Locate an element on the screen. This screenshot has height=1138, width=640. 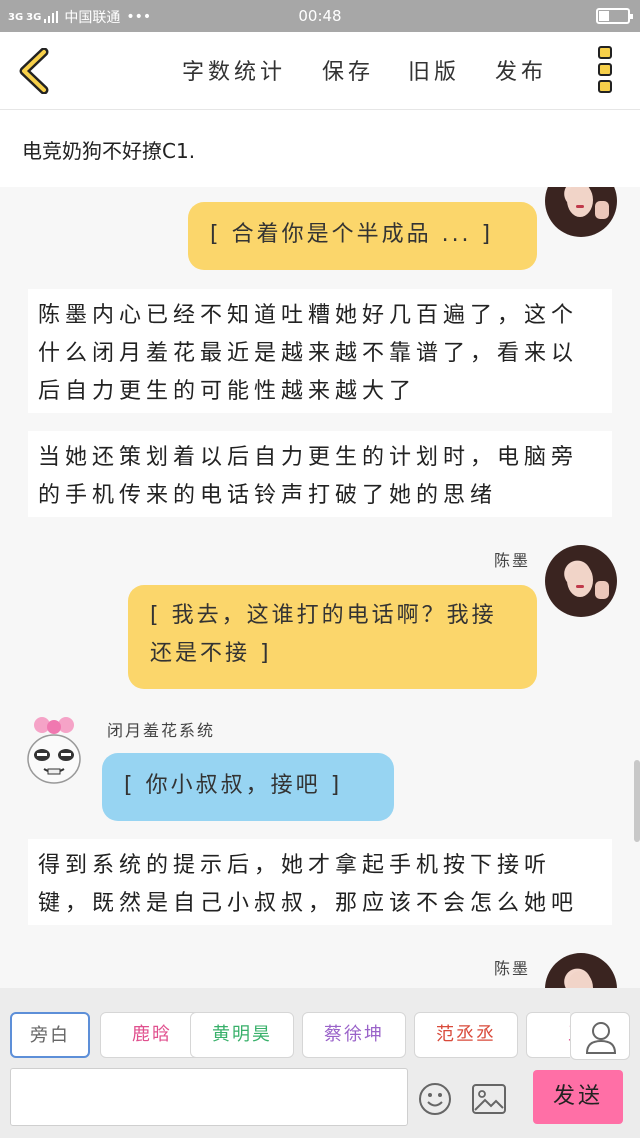
narration-block: 当她还策划着以后自力更生的计划时，电脑旁的手机传来的电话铃声打破了她的思绪 is located at coordinates (320, 474).